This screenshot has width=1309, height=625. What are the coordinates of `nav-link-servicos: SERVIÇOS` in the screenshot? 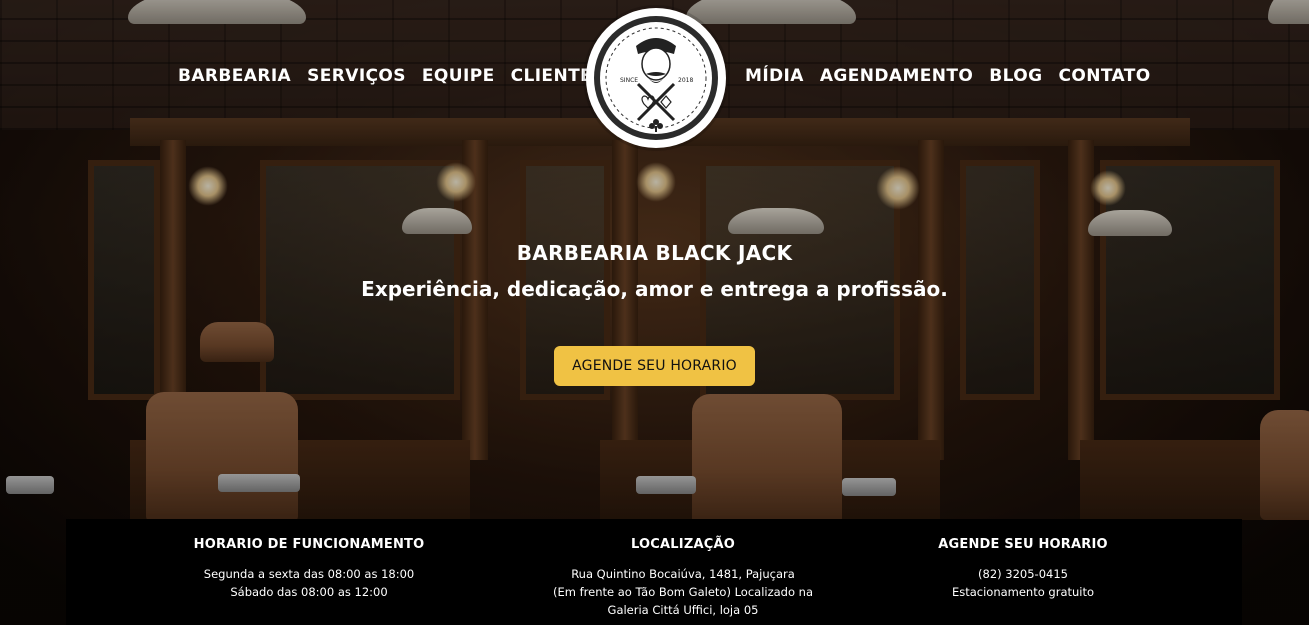 It's located at (356, 76).